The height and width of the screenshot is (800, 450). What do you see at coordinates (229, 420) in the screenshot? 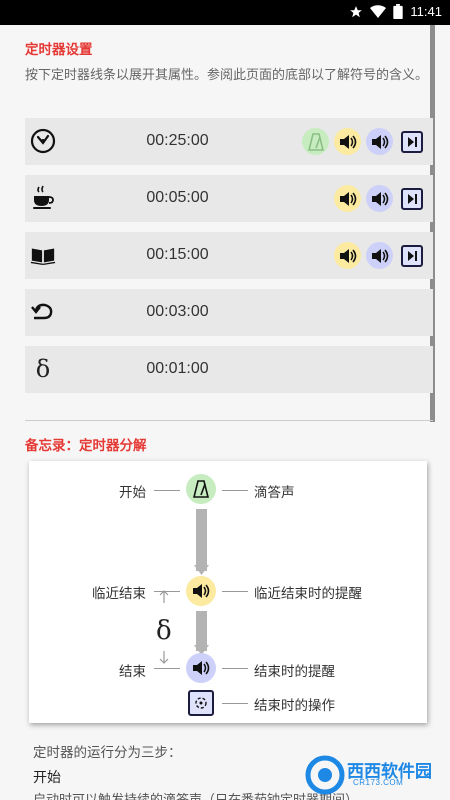
I see `divider` at bounding box center [229, 420].